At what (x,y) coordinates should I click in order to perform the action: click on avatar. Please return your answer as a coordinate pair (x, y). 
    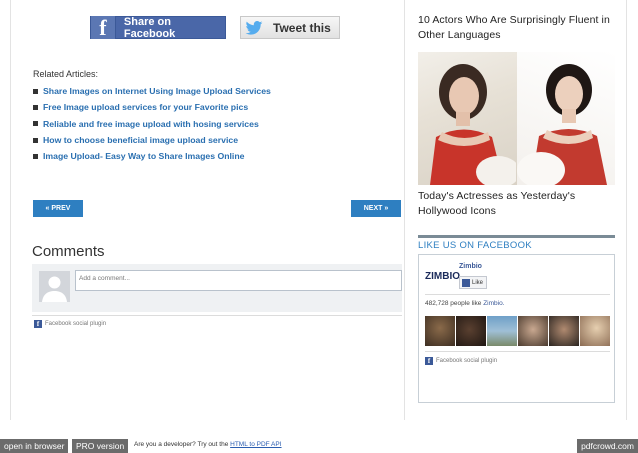
    Looking at the image, I should click on (54, 286).